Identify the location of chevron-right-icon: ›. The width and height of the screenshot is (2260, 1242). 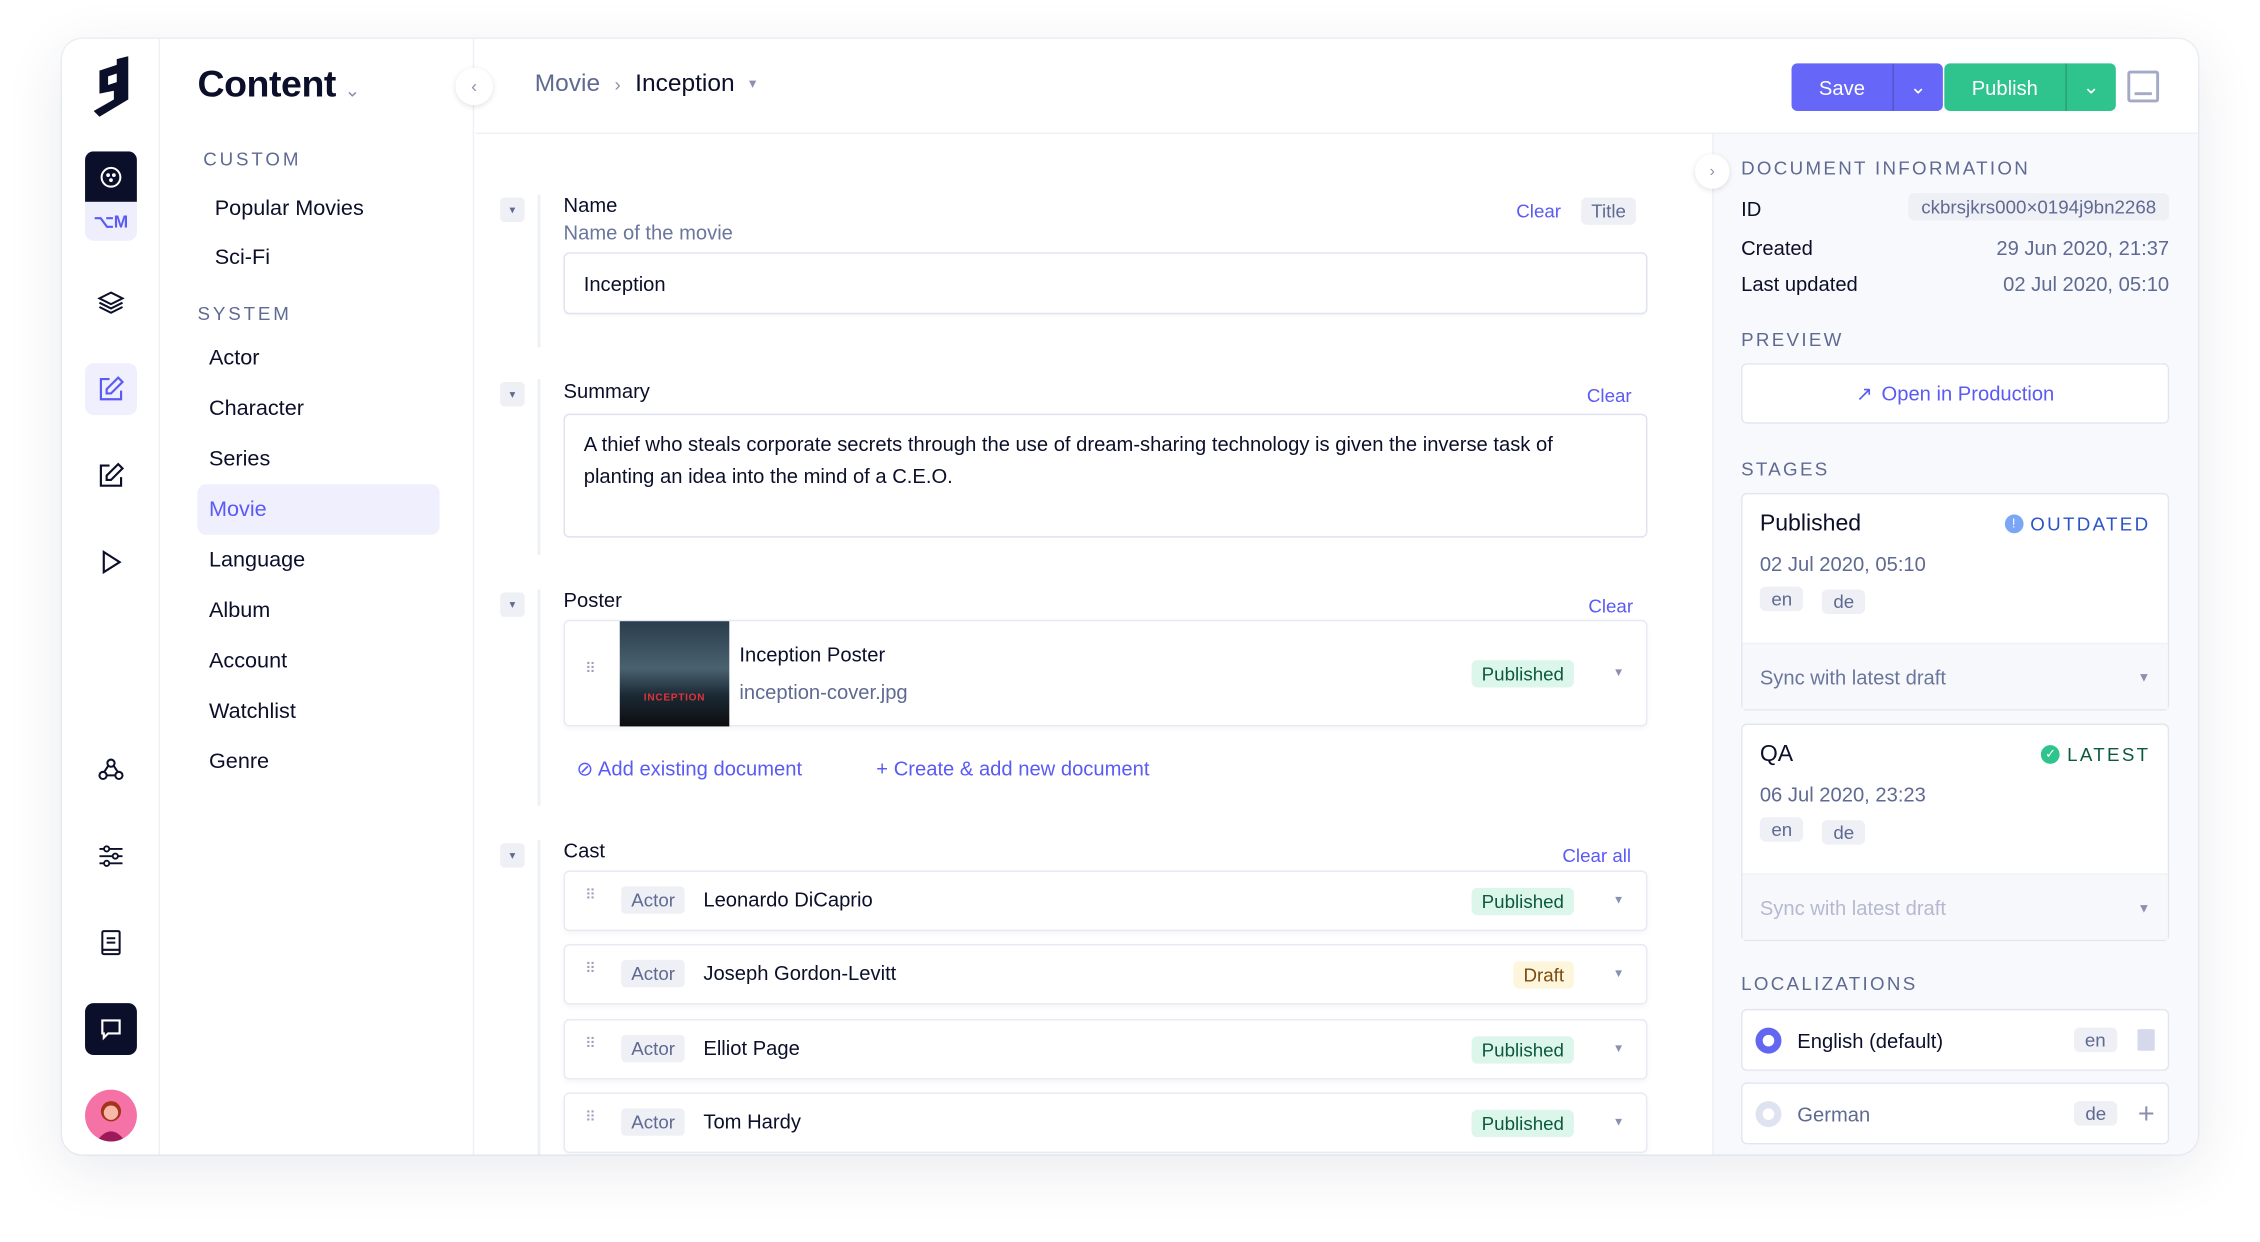
(1712, 171).